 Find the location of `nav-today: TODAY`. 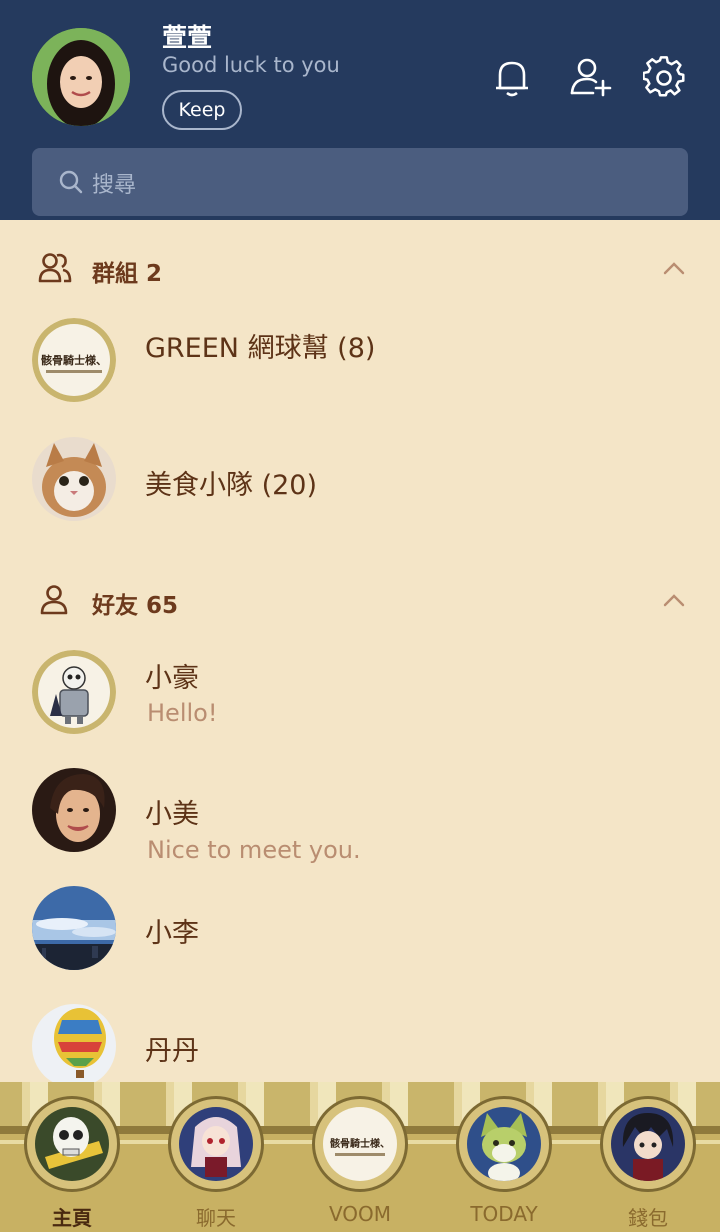

nav-today: TODAY is located at coordinates (504, 1157).